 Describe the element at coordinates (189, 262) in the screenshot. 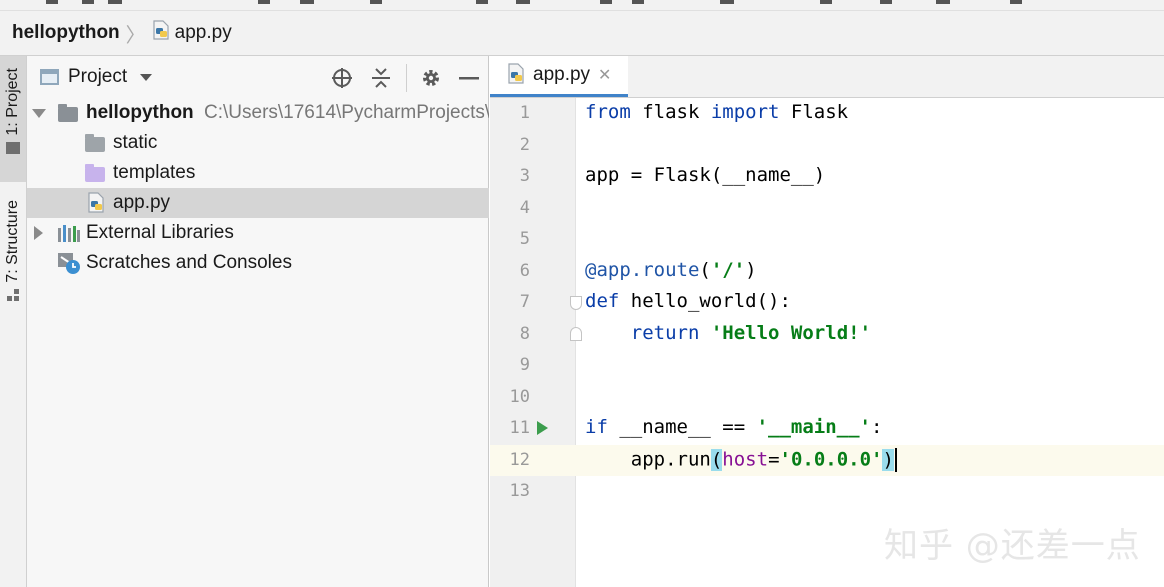

I see `tree-item-label: Scratches and Consoles` at that location.